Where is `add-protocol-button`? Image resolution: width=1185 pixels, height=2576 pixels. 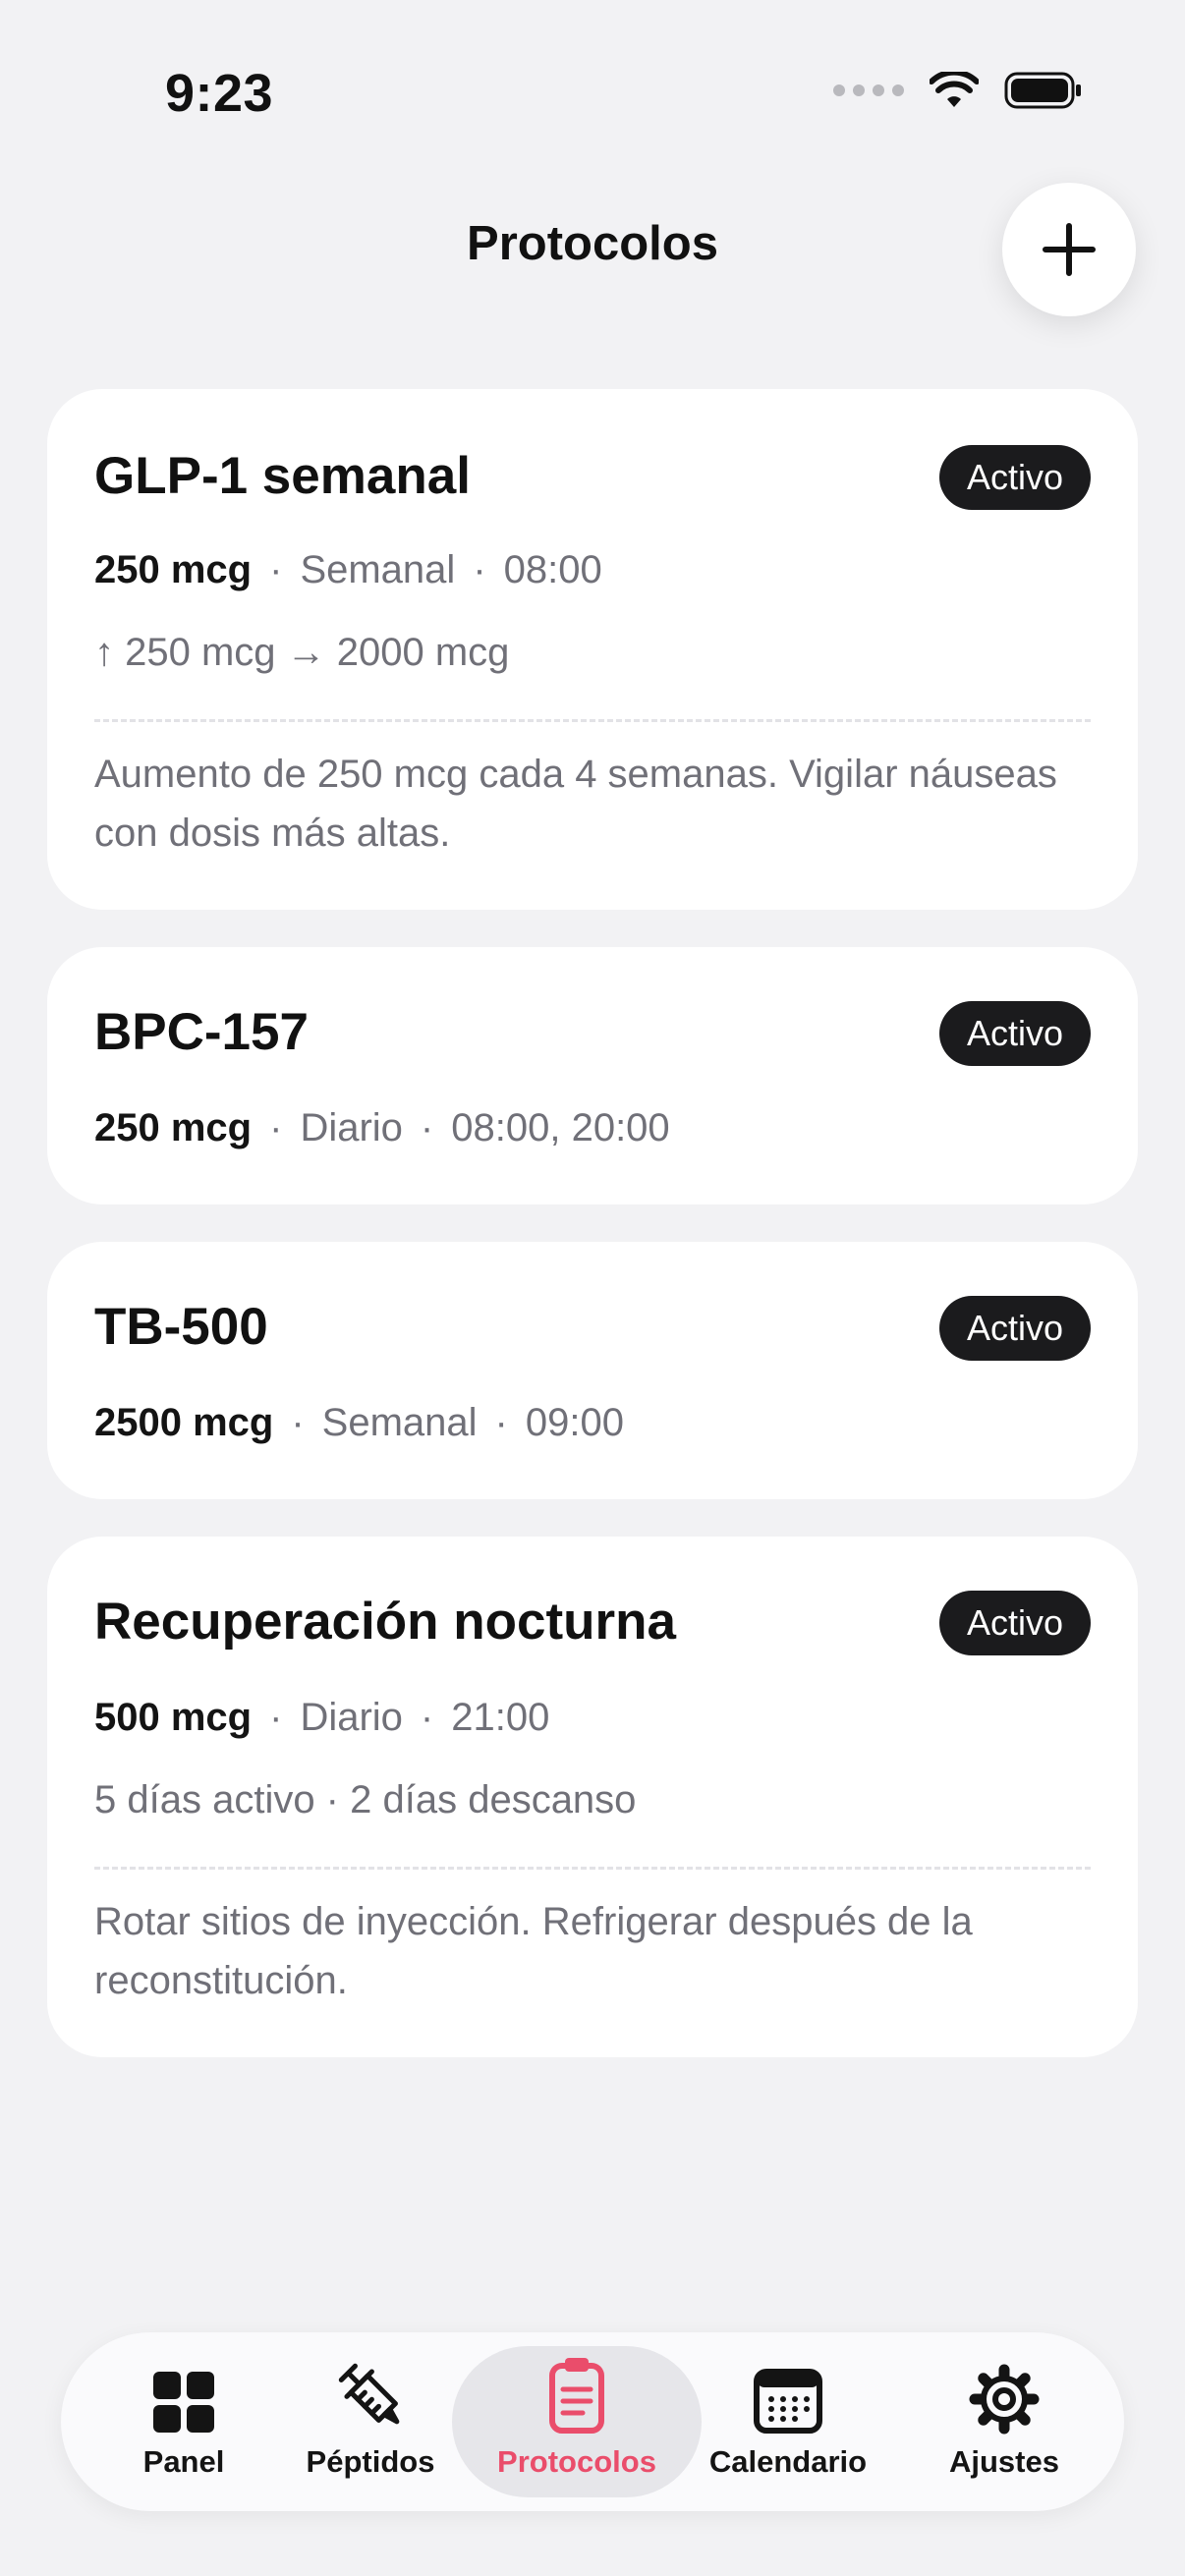
add-protocol-button is located at coordinates (1069, 249).